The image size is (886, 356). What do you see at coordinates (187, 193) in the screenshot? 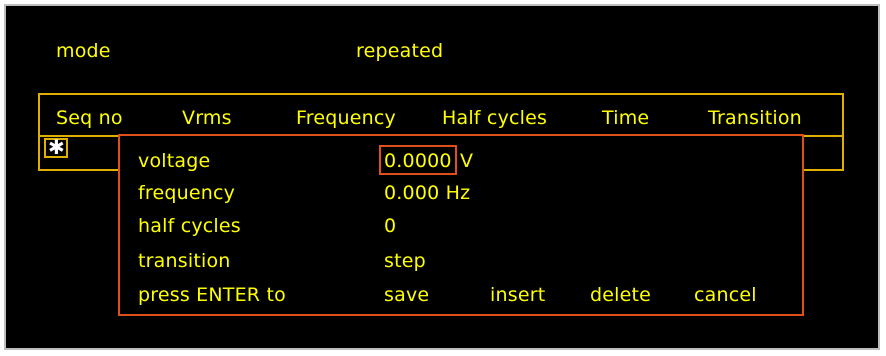
I see `frequency-label: frequency` at bounding box center [187, 193].